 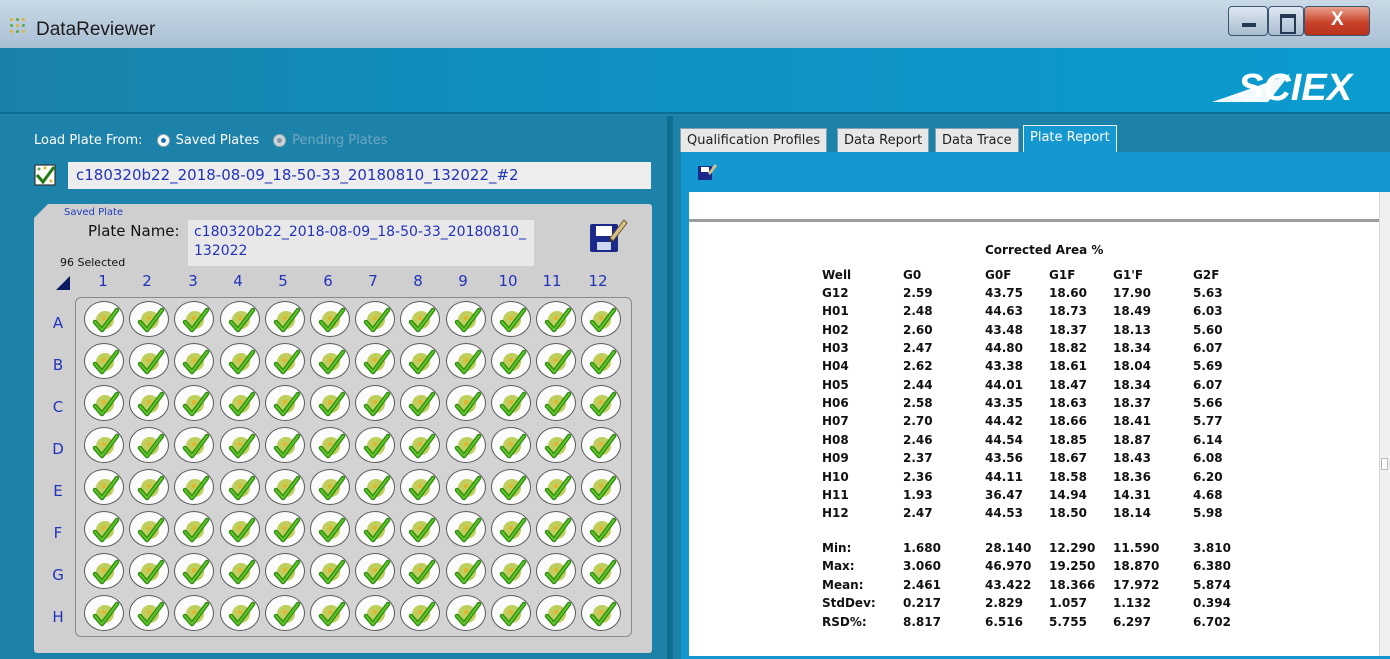 What do you see at coordinates (601, 403) in the screenshot?
I see `well-C12` at bounding box center [601, 403].